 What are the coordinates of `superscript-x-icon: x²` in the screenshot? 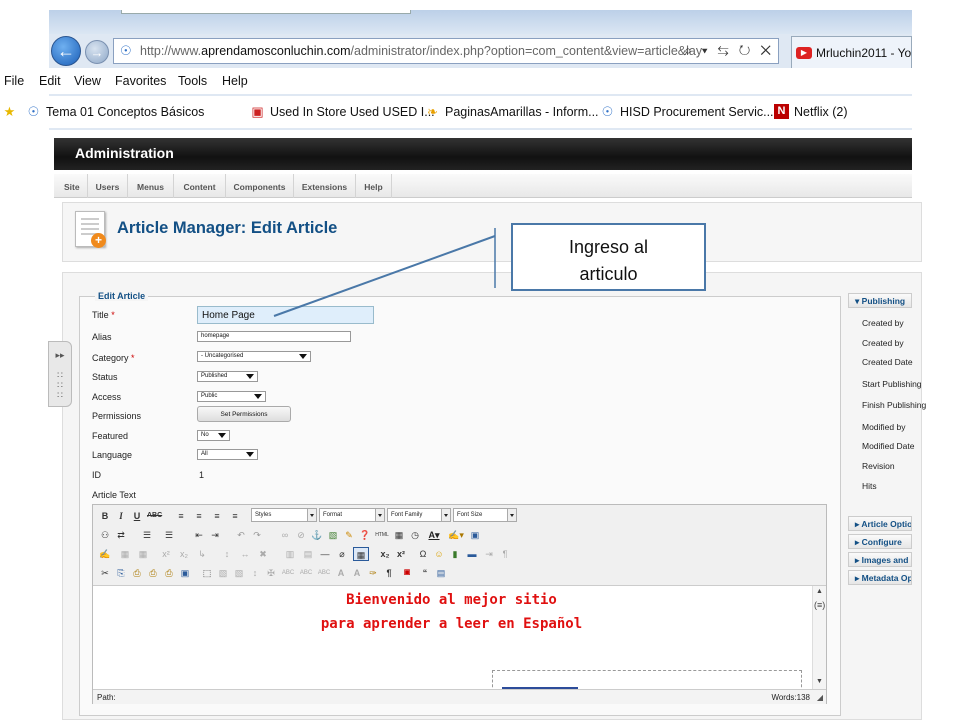 It's located at (401, 554).